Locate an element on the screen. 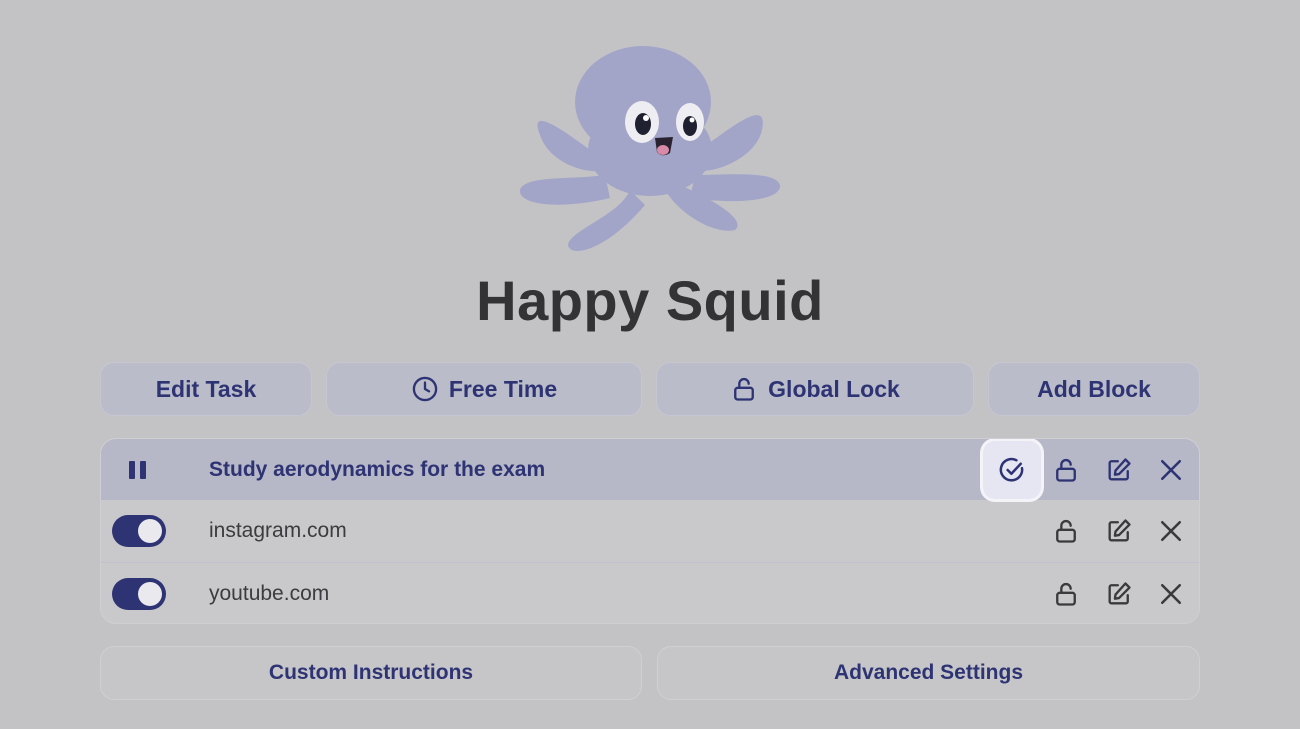 This screenshot has height=729, width=1300. free-time-label: Free Time is located at coordinates (503, 388).